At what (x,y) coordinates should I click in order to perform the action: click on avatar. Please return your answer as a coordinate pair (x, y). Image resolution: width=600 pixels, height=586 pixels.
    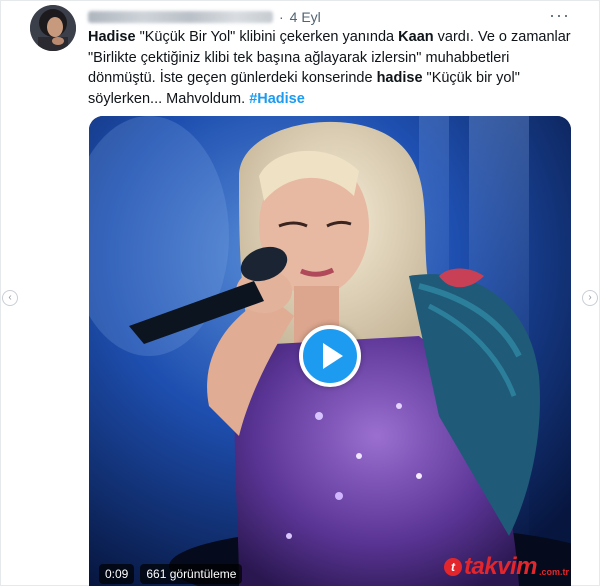
    Looking at the image, I should click on (53, 28).